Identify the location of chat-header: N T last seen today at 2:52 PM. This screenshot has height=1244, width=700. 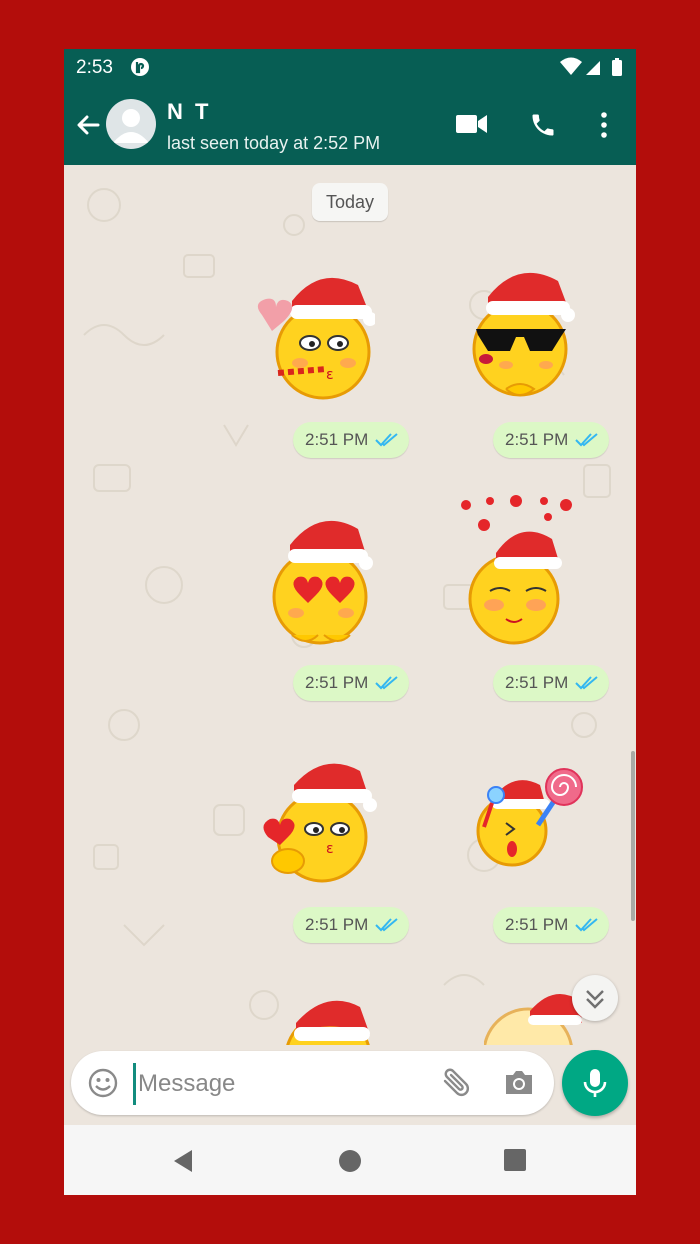
(350, 125).